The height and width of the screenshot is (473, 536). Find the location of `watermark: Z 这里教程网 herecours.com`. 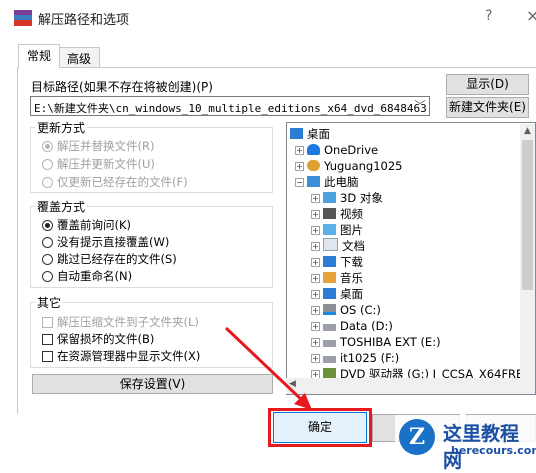

watermark: Z 这里教程网 herecours.com is located at coordinates (465, 443).